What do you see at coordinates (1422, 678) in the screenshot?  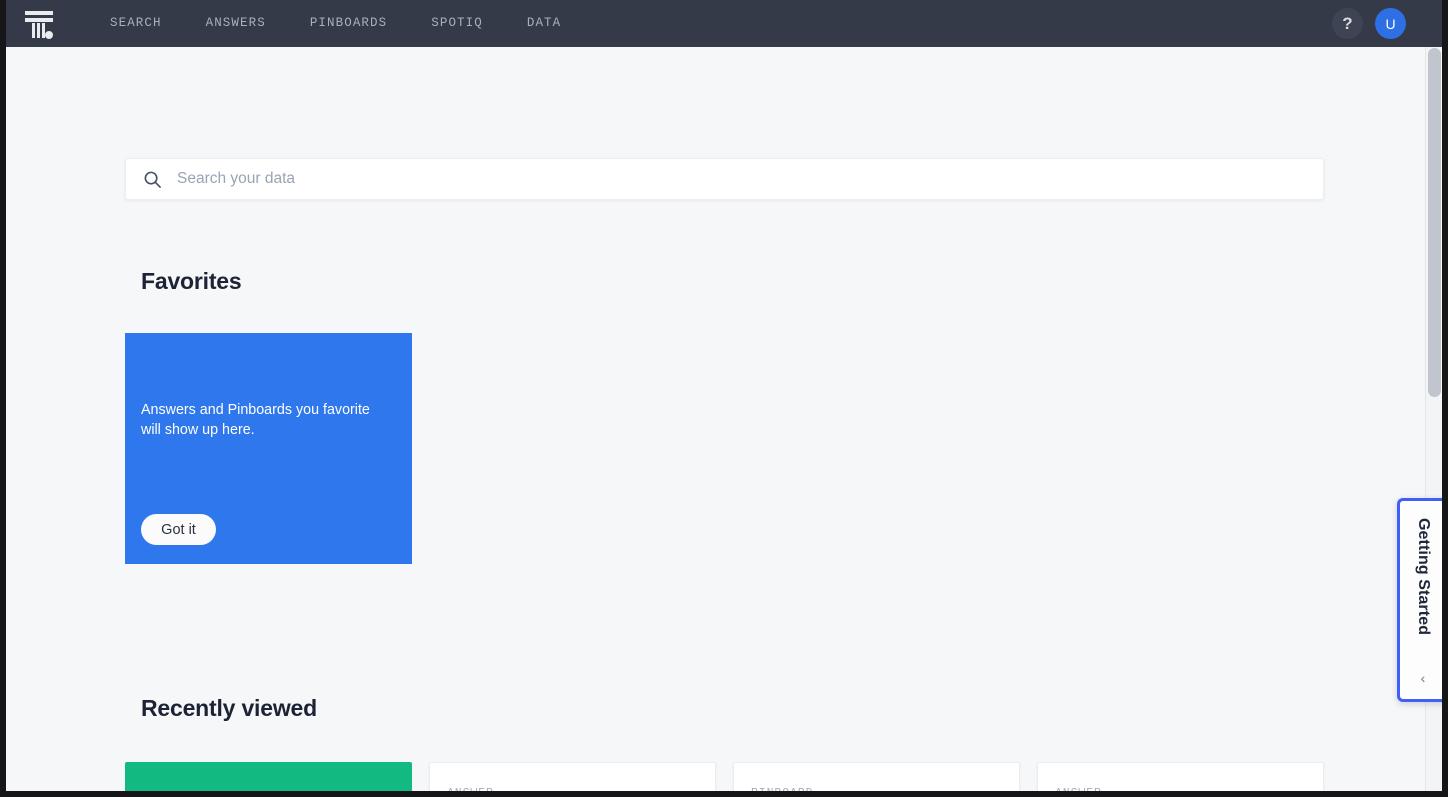 I see `chevron-left-icon: ‹` at bounding box center [1422, 678].